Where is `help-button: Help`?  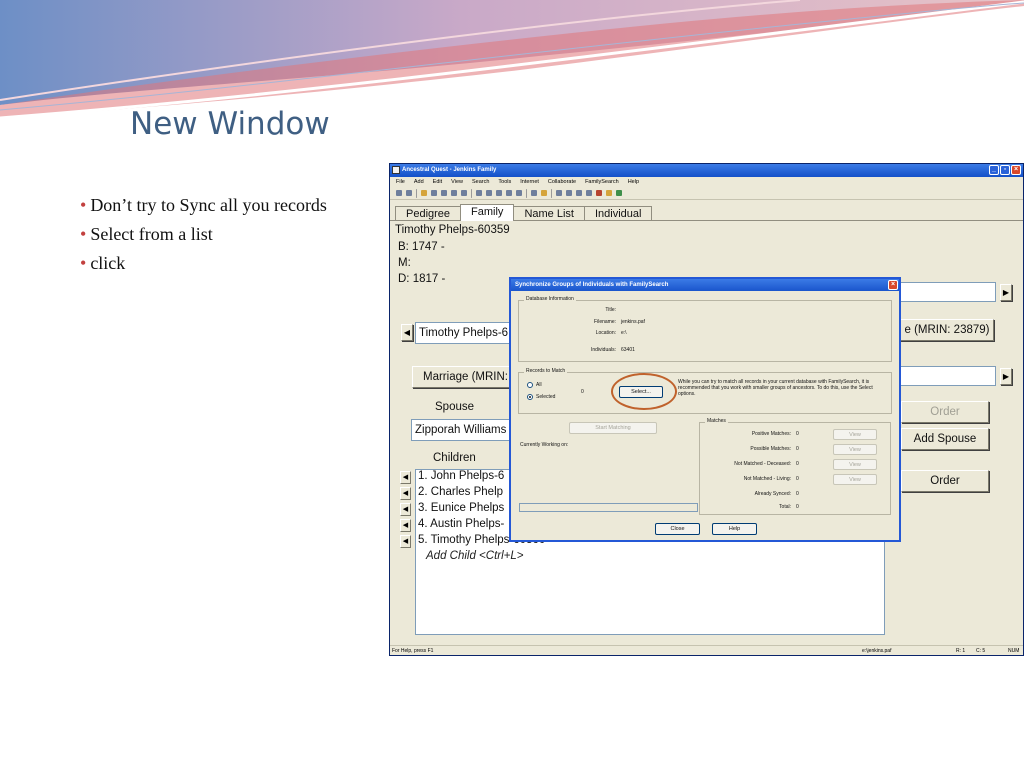 help-button: Help is located at coordinates (734, 529).